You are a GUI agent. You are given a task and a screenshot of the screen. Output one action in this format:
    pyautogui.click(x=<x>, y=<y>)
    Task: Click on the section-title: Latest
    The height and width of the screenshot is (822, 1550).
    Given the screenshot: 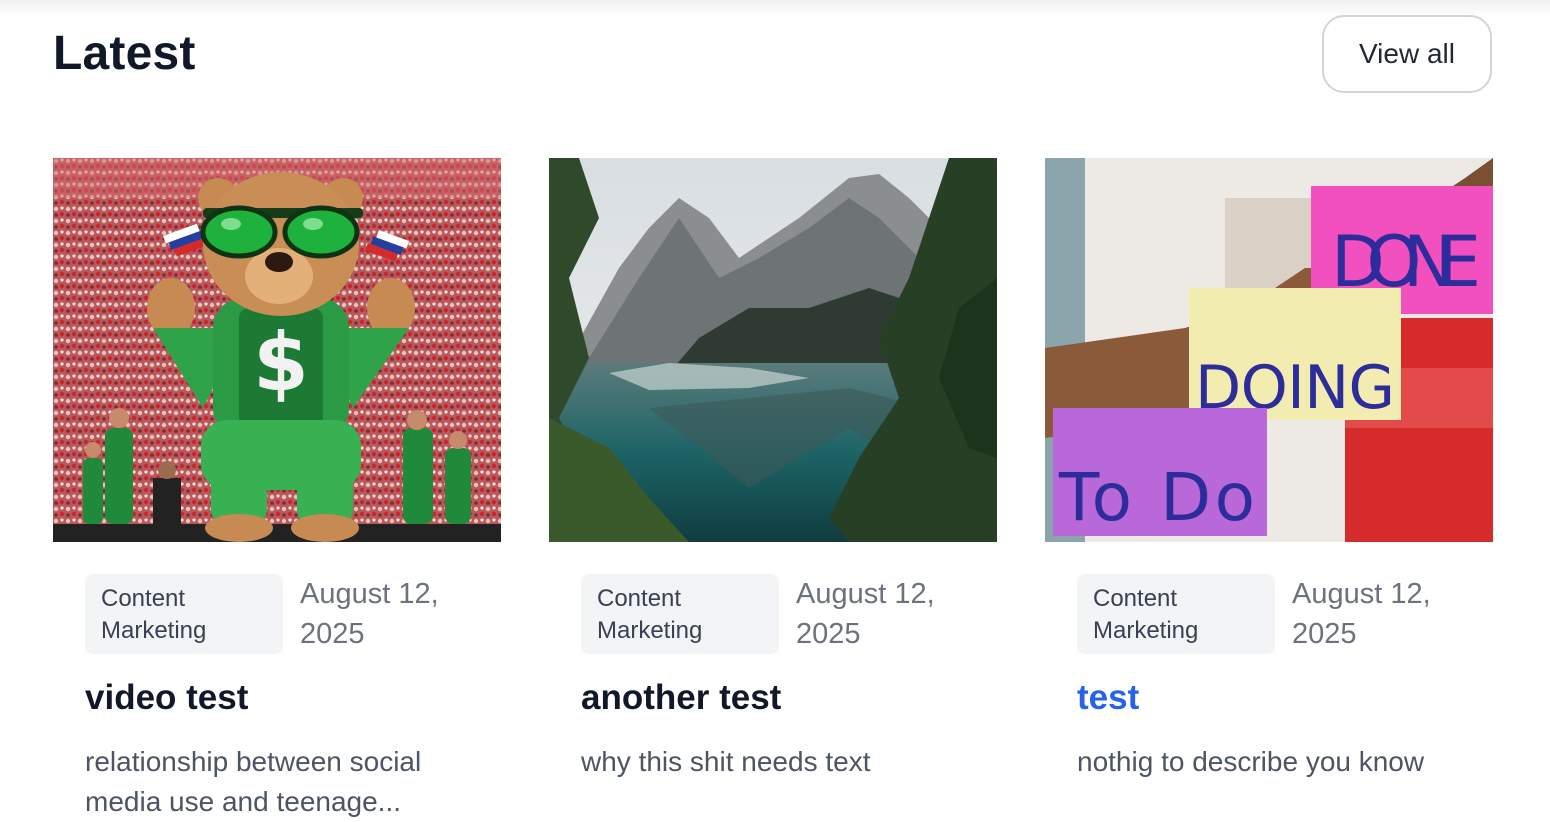 What is the action you would take?
    pyautogui.click(x=124, y=53)
    